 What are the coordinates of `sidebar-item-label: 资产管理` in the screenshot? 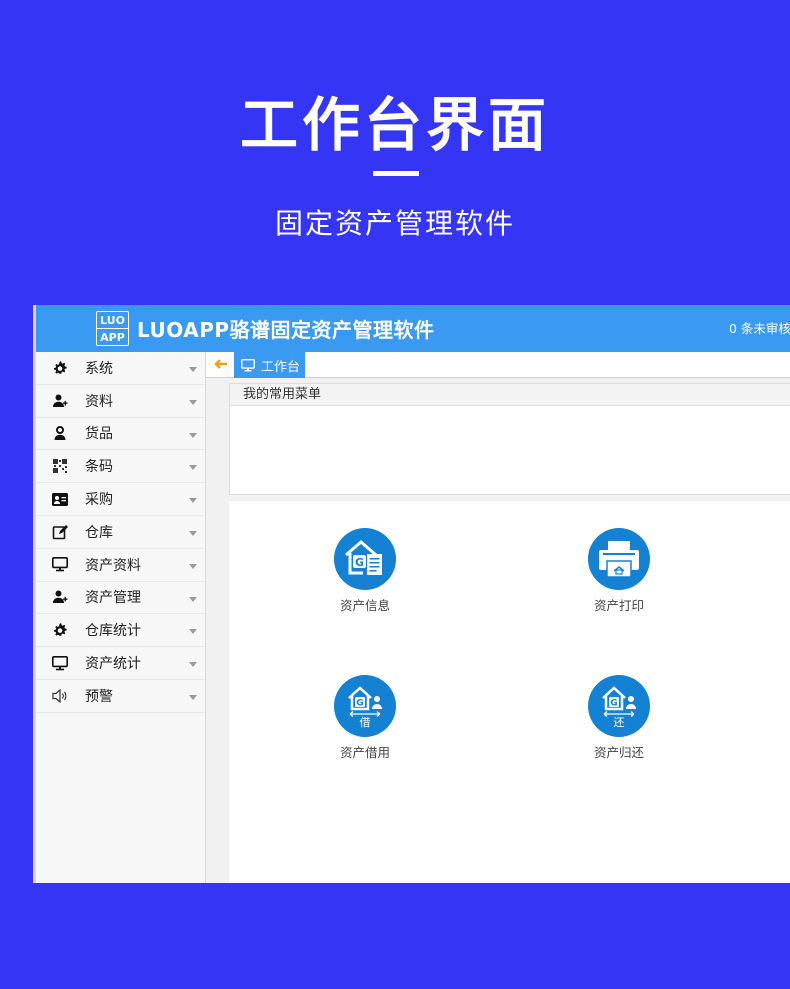 It's located at (113, 598).